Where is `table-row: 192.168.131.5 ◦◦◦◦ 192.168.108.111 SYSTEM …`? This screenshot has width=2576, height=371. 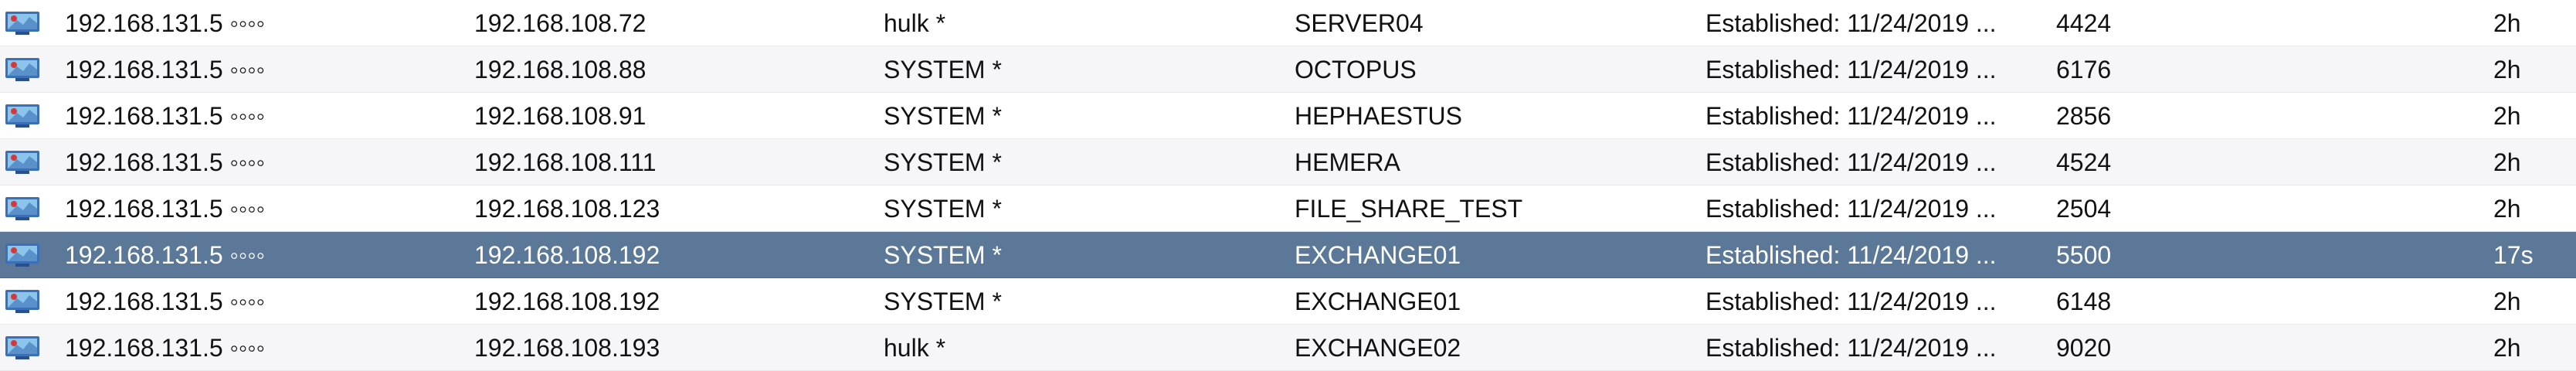
table-row: 192.168.131.5 ◦◦◦◦ 192.168.108.111 SYSTEM … is located at coordinates (1288, 162).